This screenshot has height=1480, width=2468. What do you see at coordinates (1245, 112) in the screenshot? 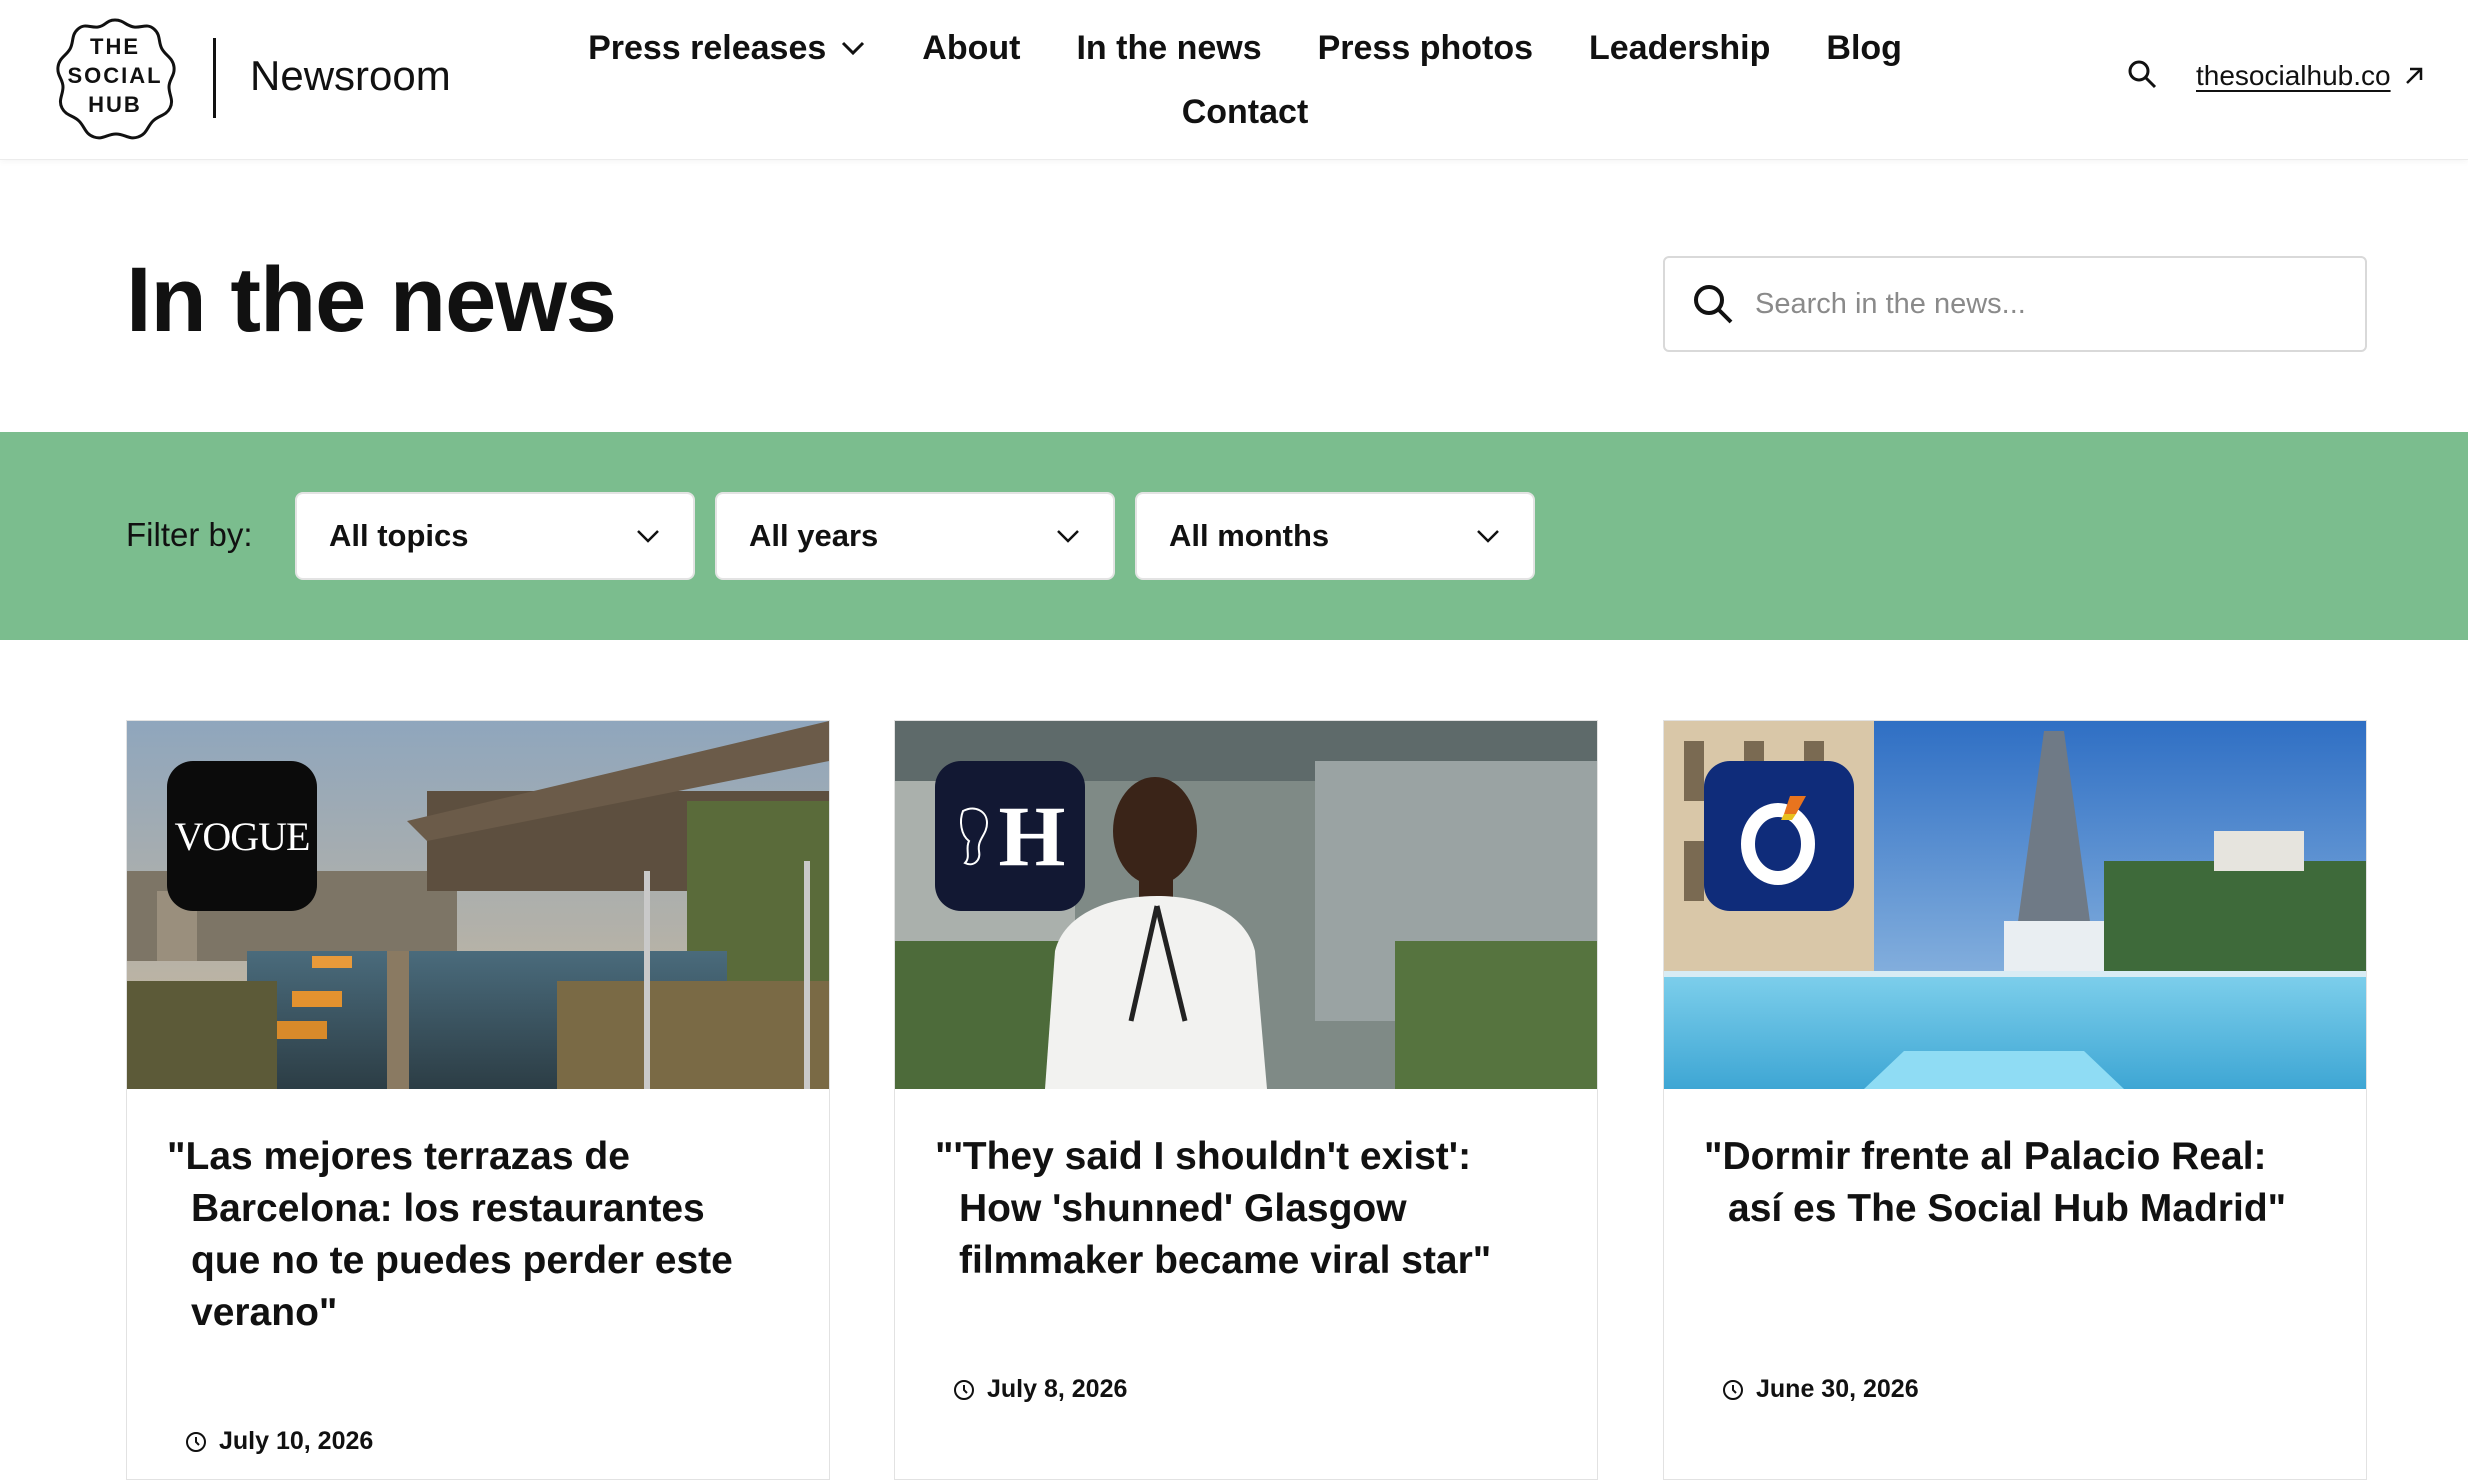
I see `nav-contact: Contact` at bounding box center [1245, 112].